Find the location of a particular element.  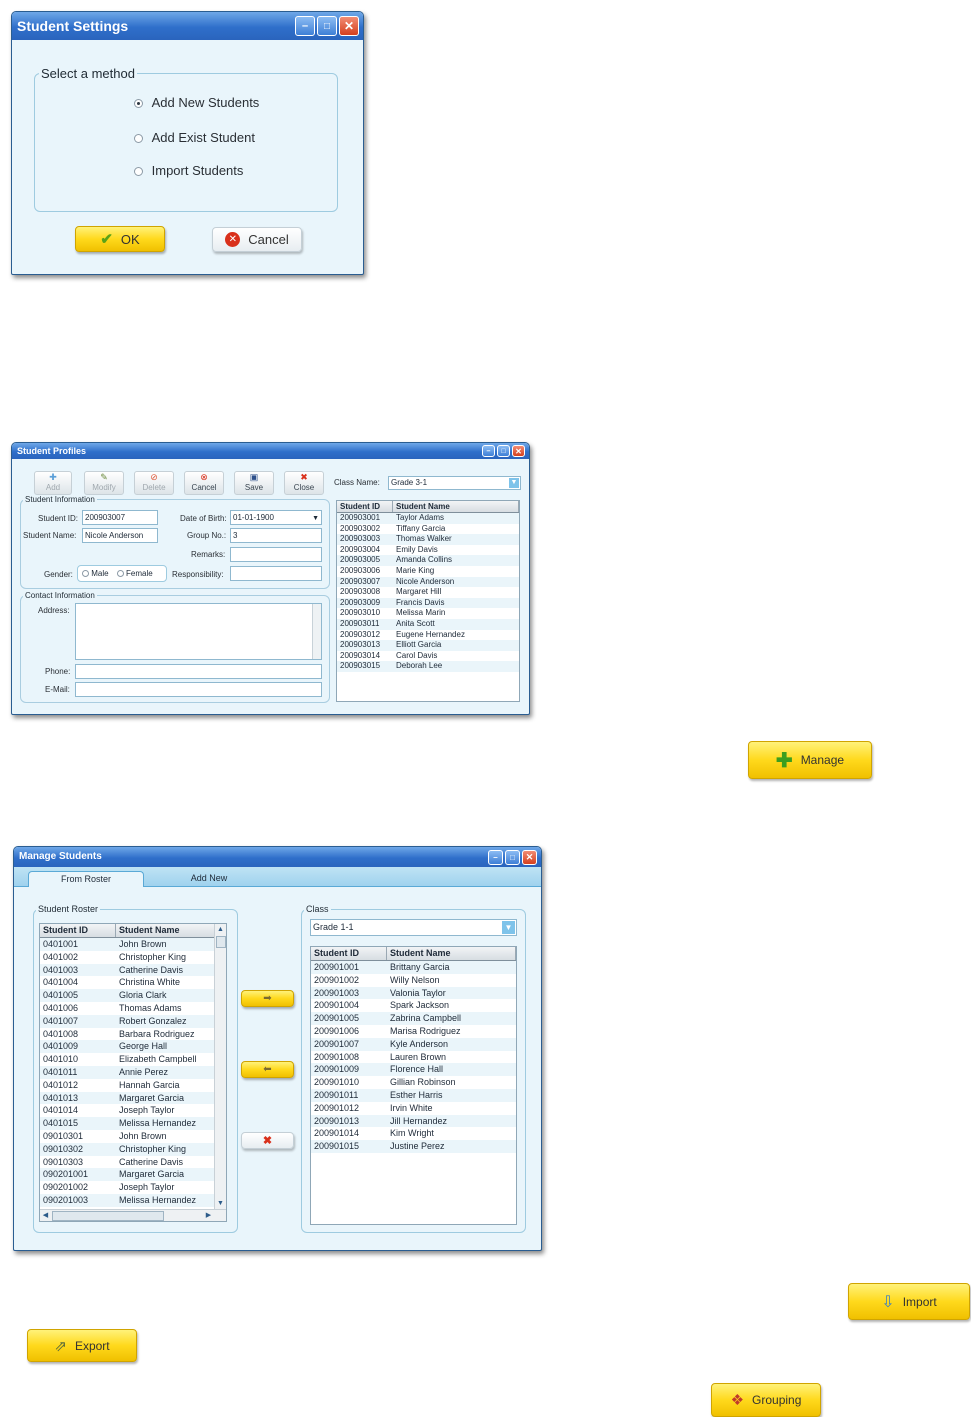

gender-female-option: Female is located at coordinates (134, 573).